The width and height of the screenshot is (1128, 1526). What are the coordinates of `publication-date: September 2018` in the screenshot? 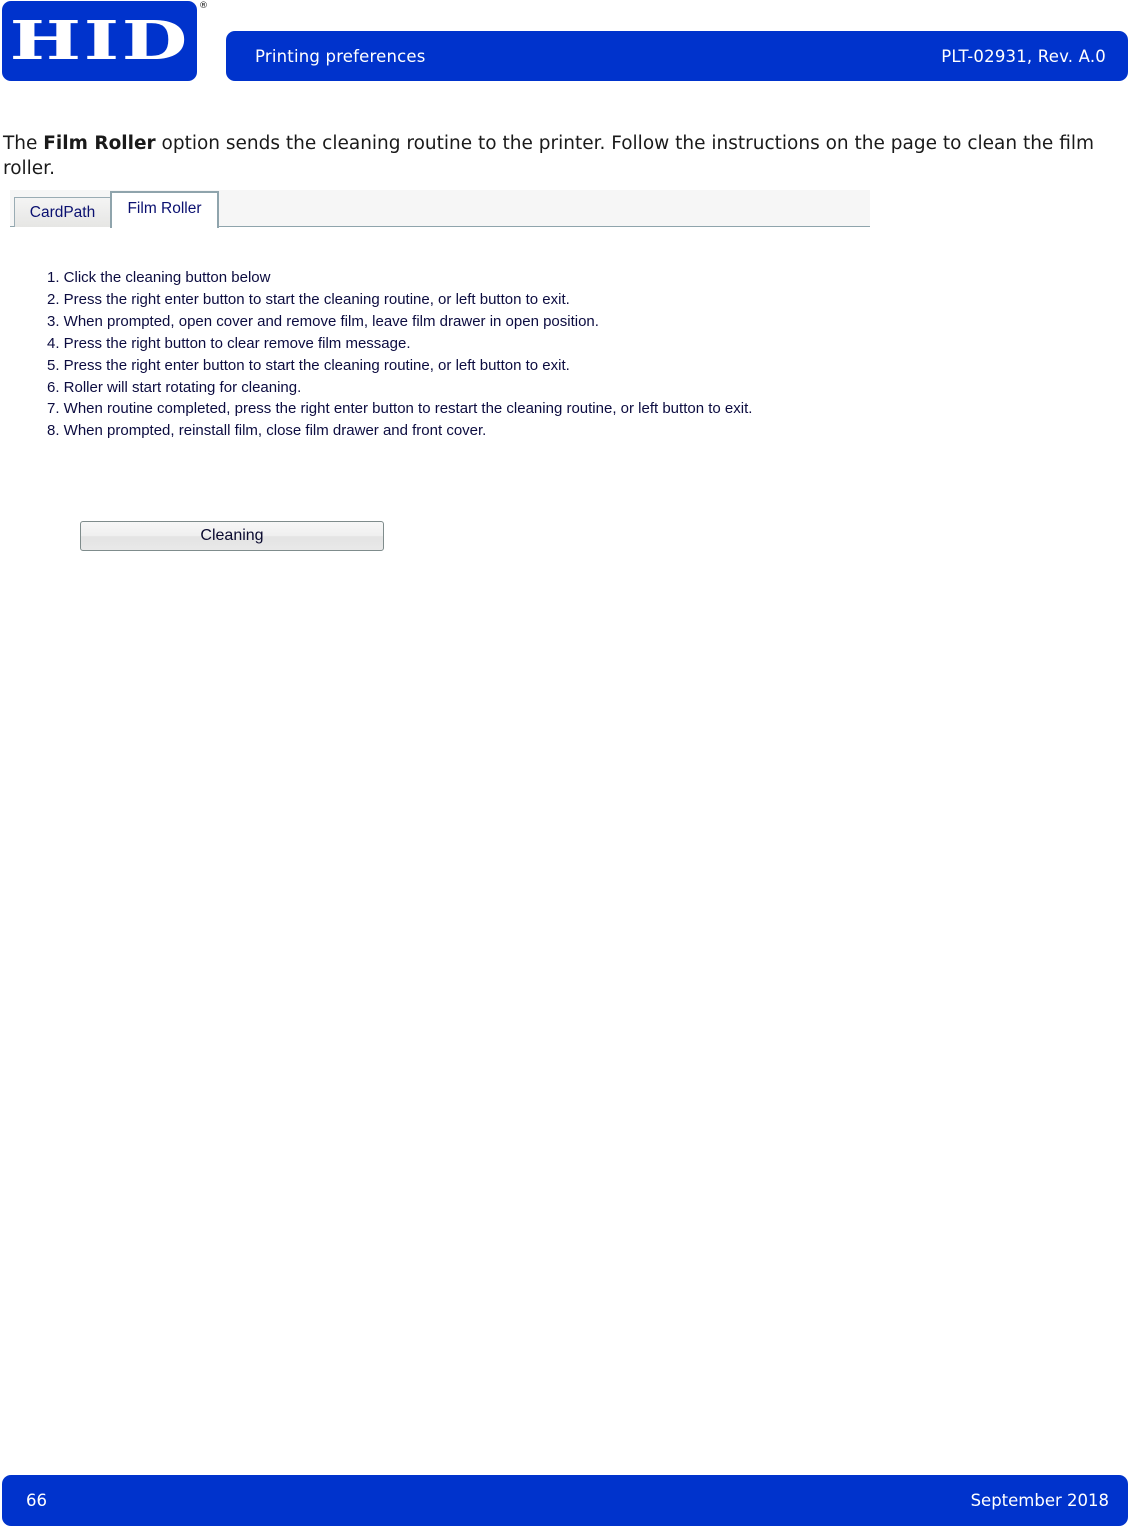 It's located at (1039, 1500).